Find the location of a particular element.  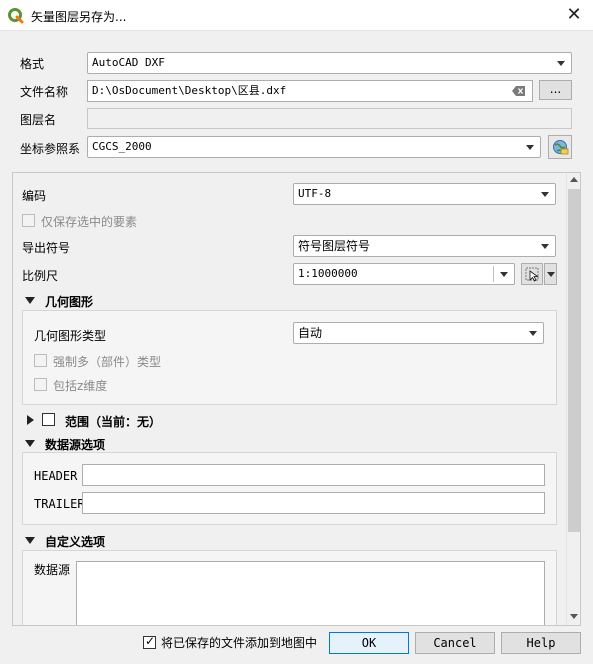

crs-select-button is located at coordinates (560, 147).